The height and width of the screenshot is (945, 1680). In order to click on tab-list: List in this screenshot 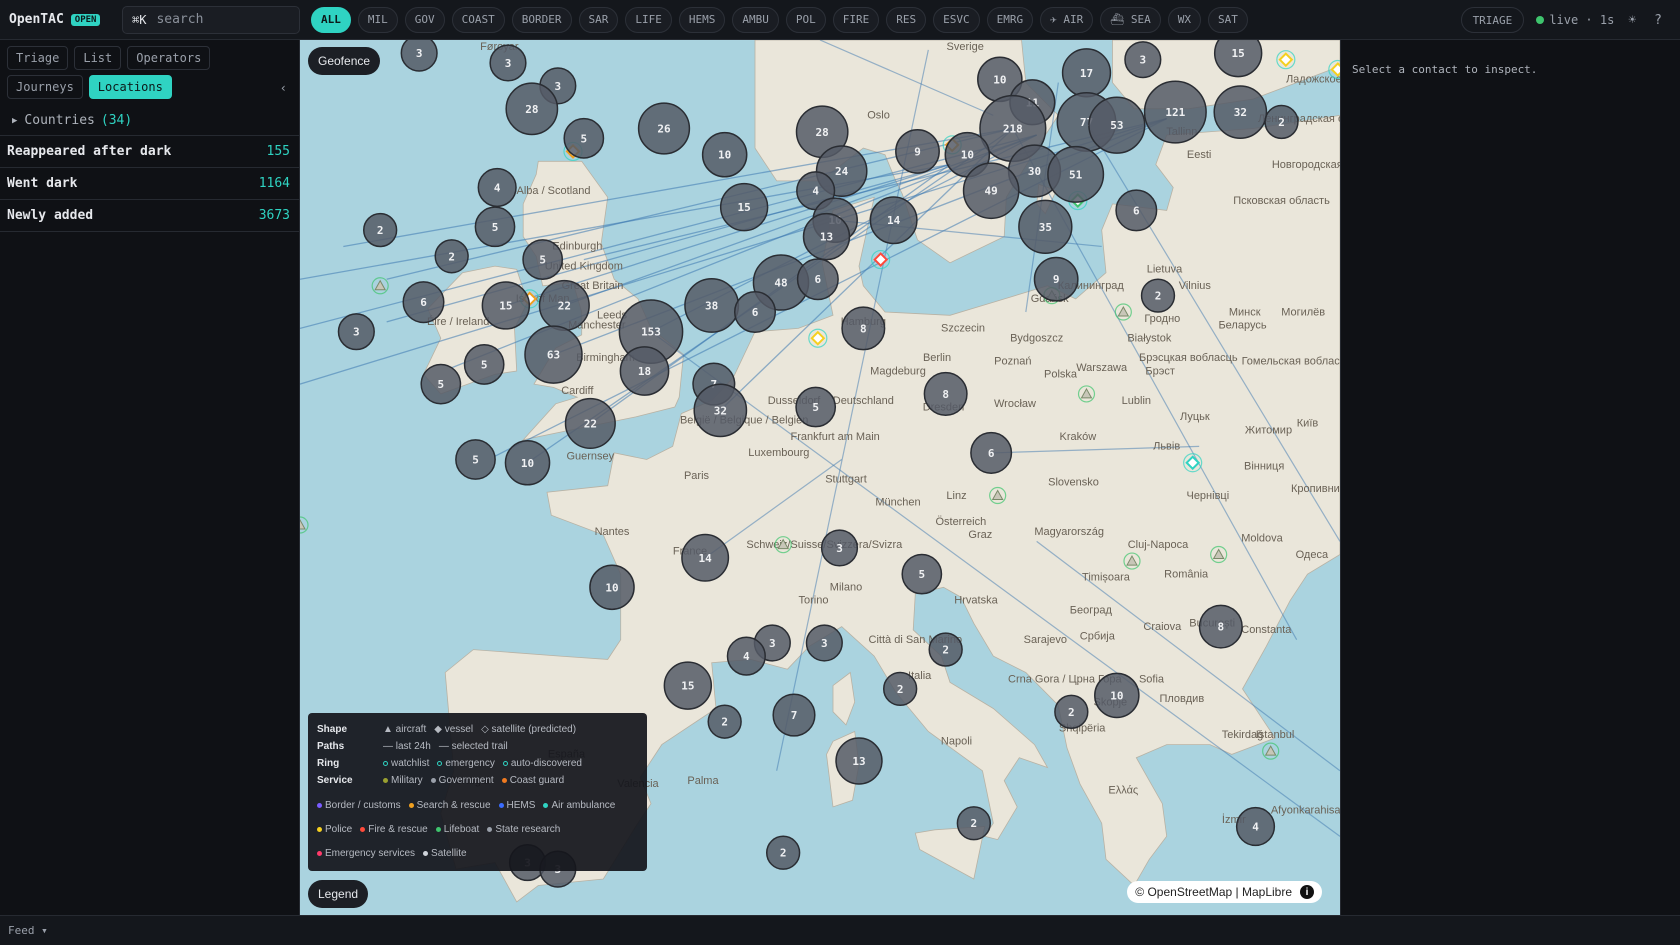, I will do `click(98, 58)`.